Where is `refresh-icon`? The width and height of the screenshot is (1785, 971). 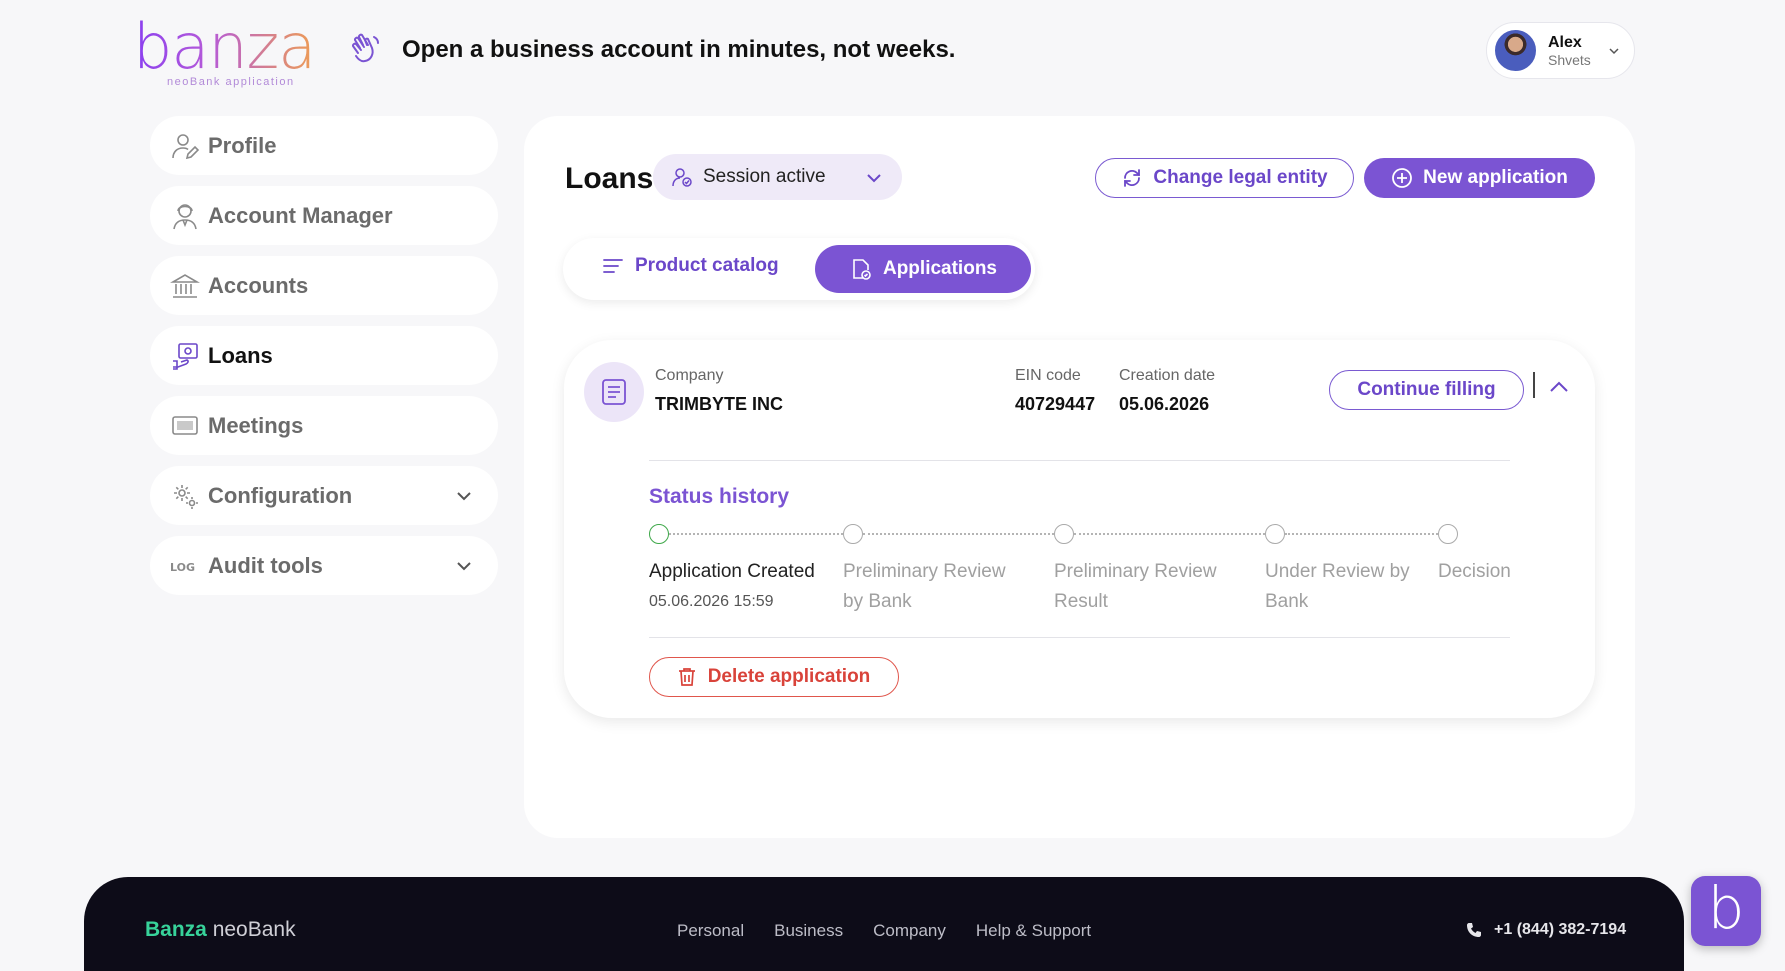
refresh-icon is located at coordinates (1132, 178).